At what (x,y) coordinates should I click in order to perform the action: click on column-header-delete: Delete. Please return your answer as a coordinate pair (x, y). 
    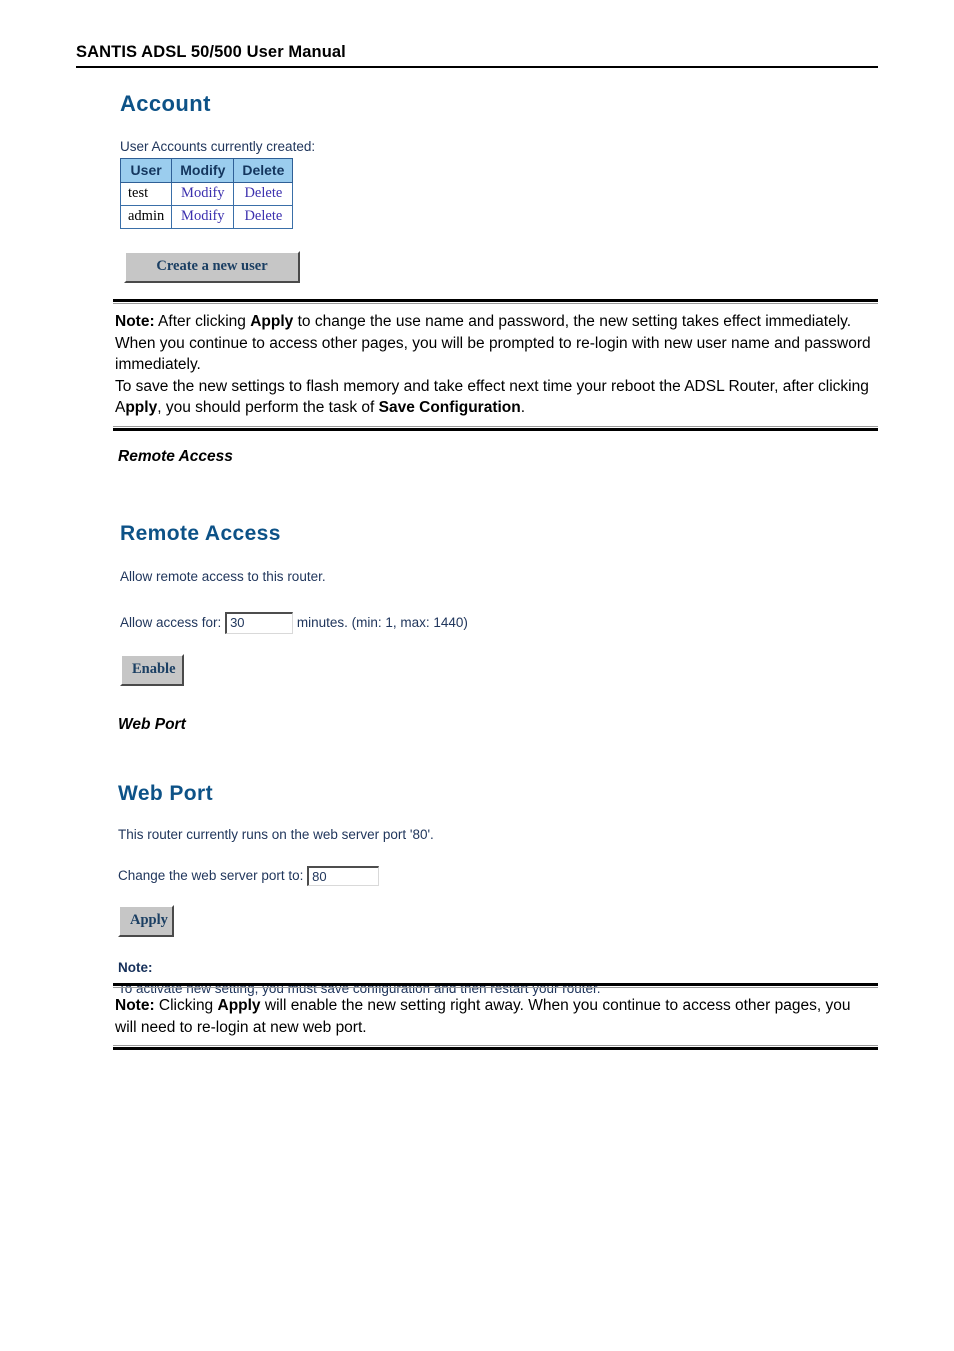
    Looking at the image, I should click on (263, 170).